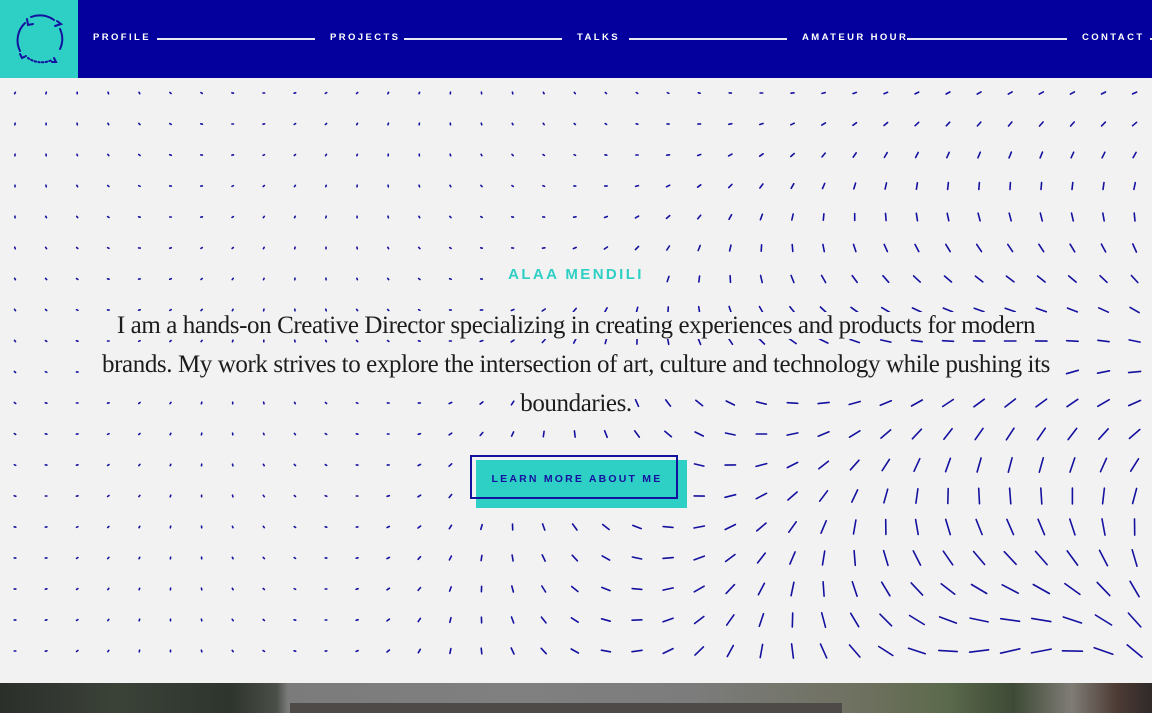 The height and width of the screenshot is (713, 1152). I want to click on nav-profile: PROFILE, so click(122, 37).